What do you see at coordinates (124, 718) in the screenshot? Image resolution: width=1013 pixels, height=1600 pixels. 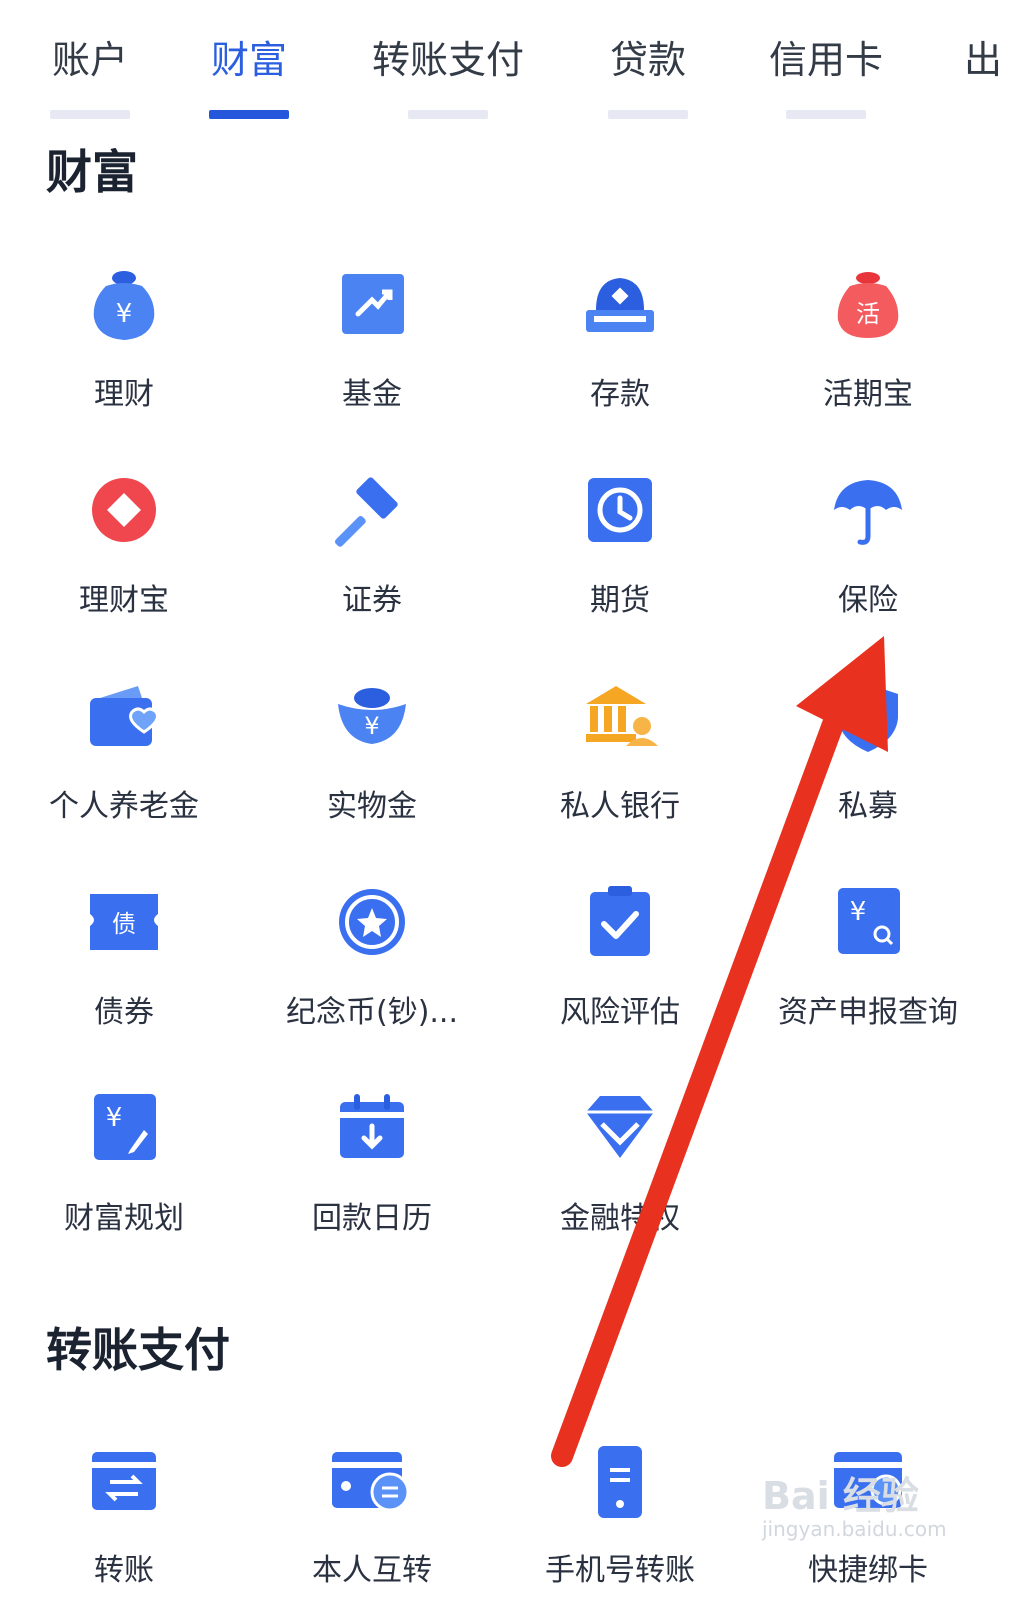 I see `wallet-heart-icon` at bounding box center [124, 718].